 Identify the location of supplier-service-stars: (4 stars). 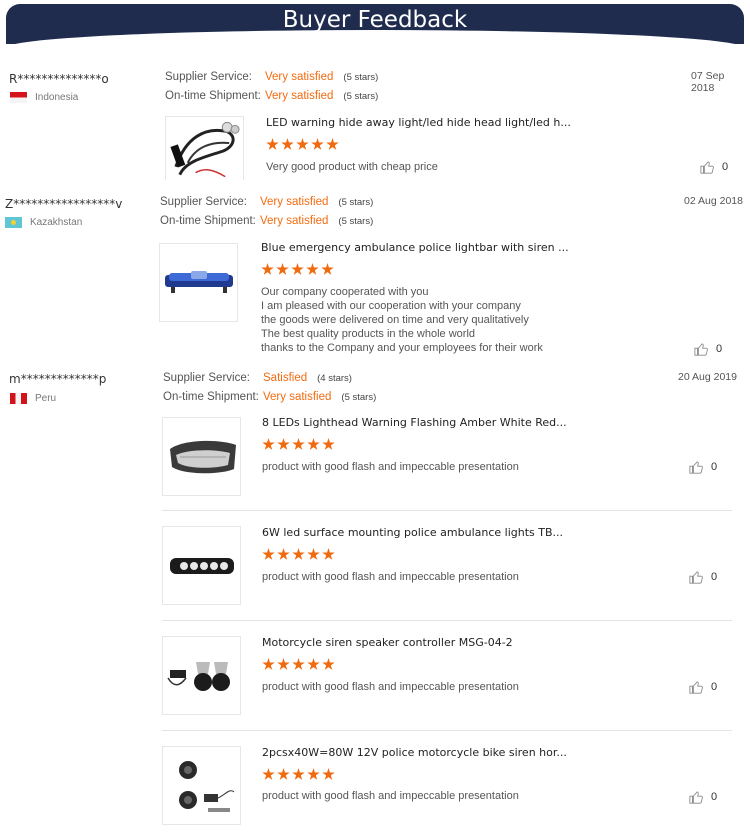
(334, 378).